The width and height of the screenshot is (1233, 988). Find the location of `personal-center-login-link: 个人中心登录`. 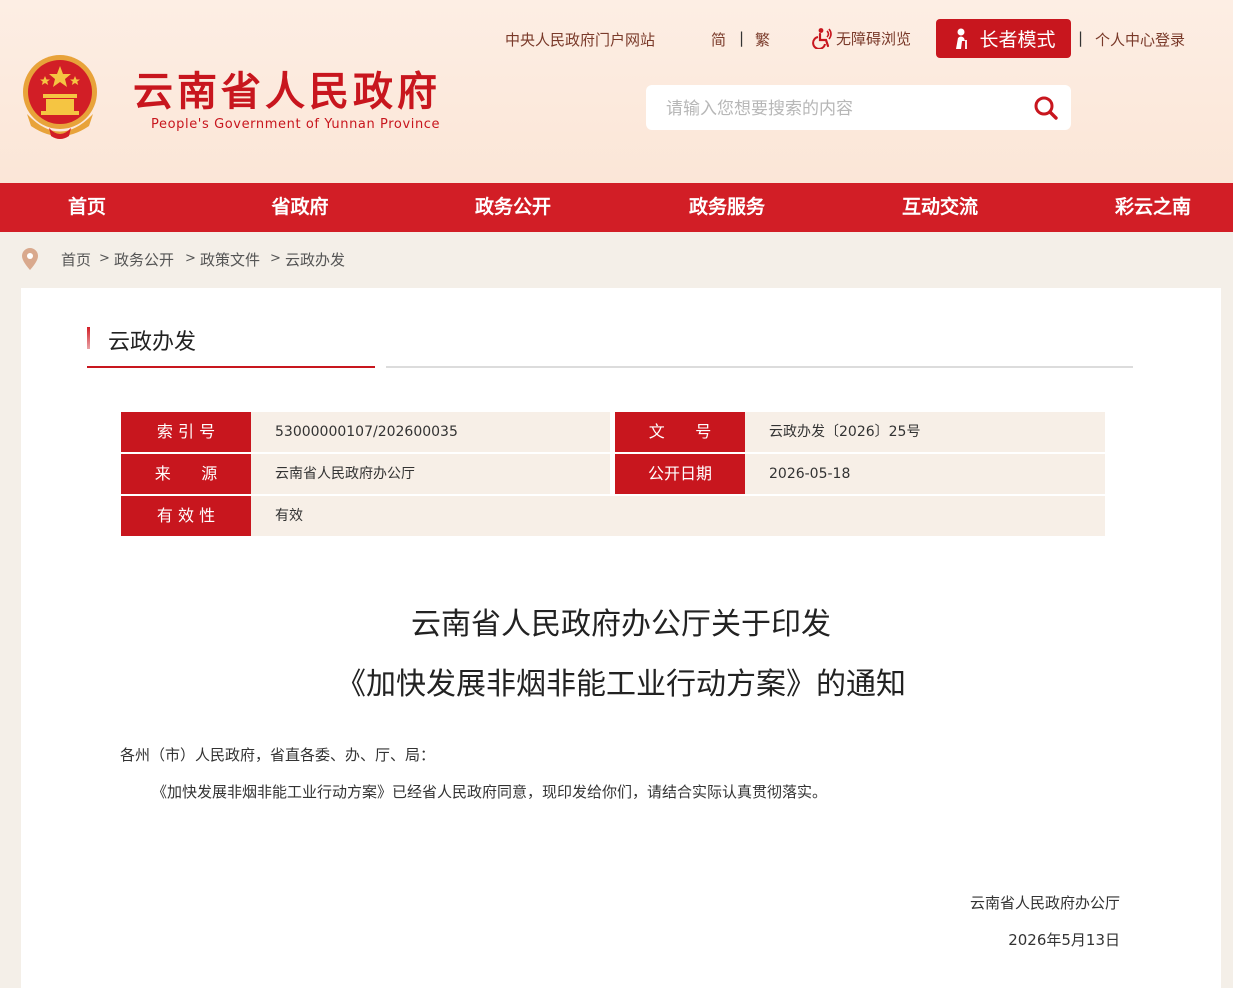

personal-center-login-link: 个人中心登录 is located at coordinates (1140, 39).